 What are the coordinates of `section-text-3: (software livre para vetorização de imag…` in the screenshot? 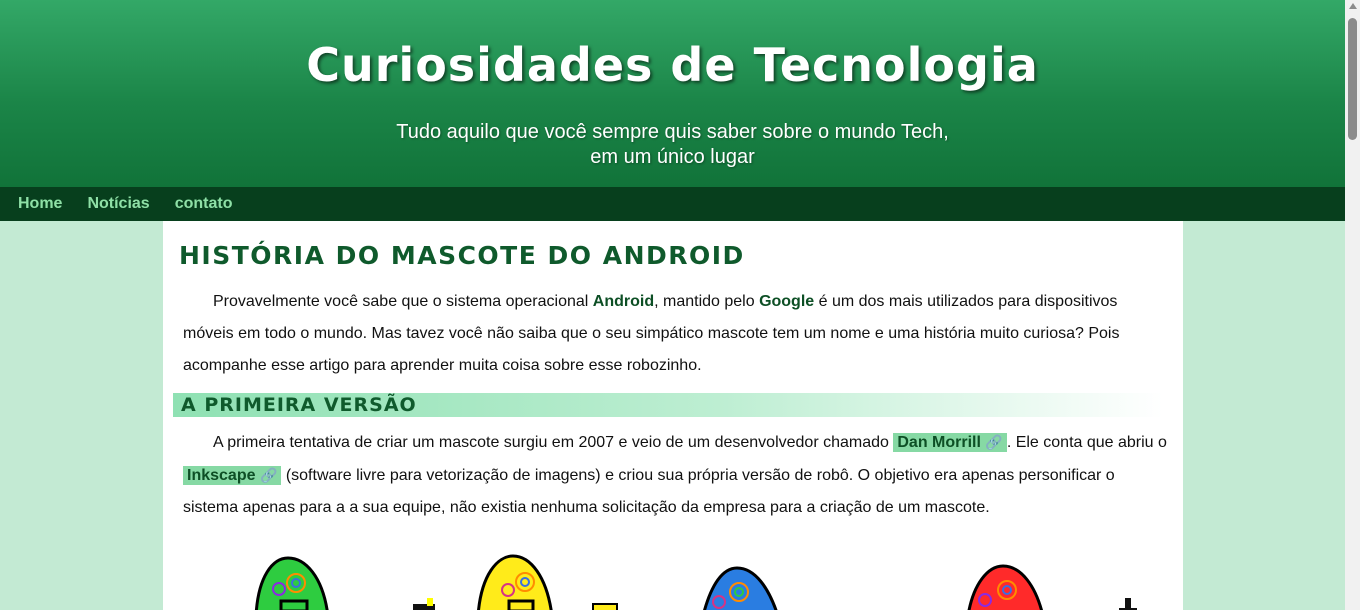 It's located at (649, 491).